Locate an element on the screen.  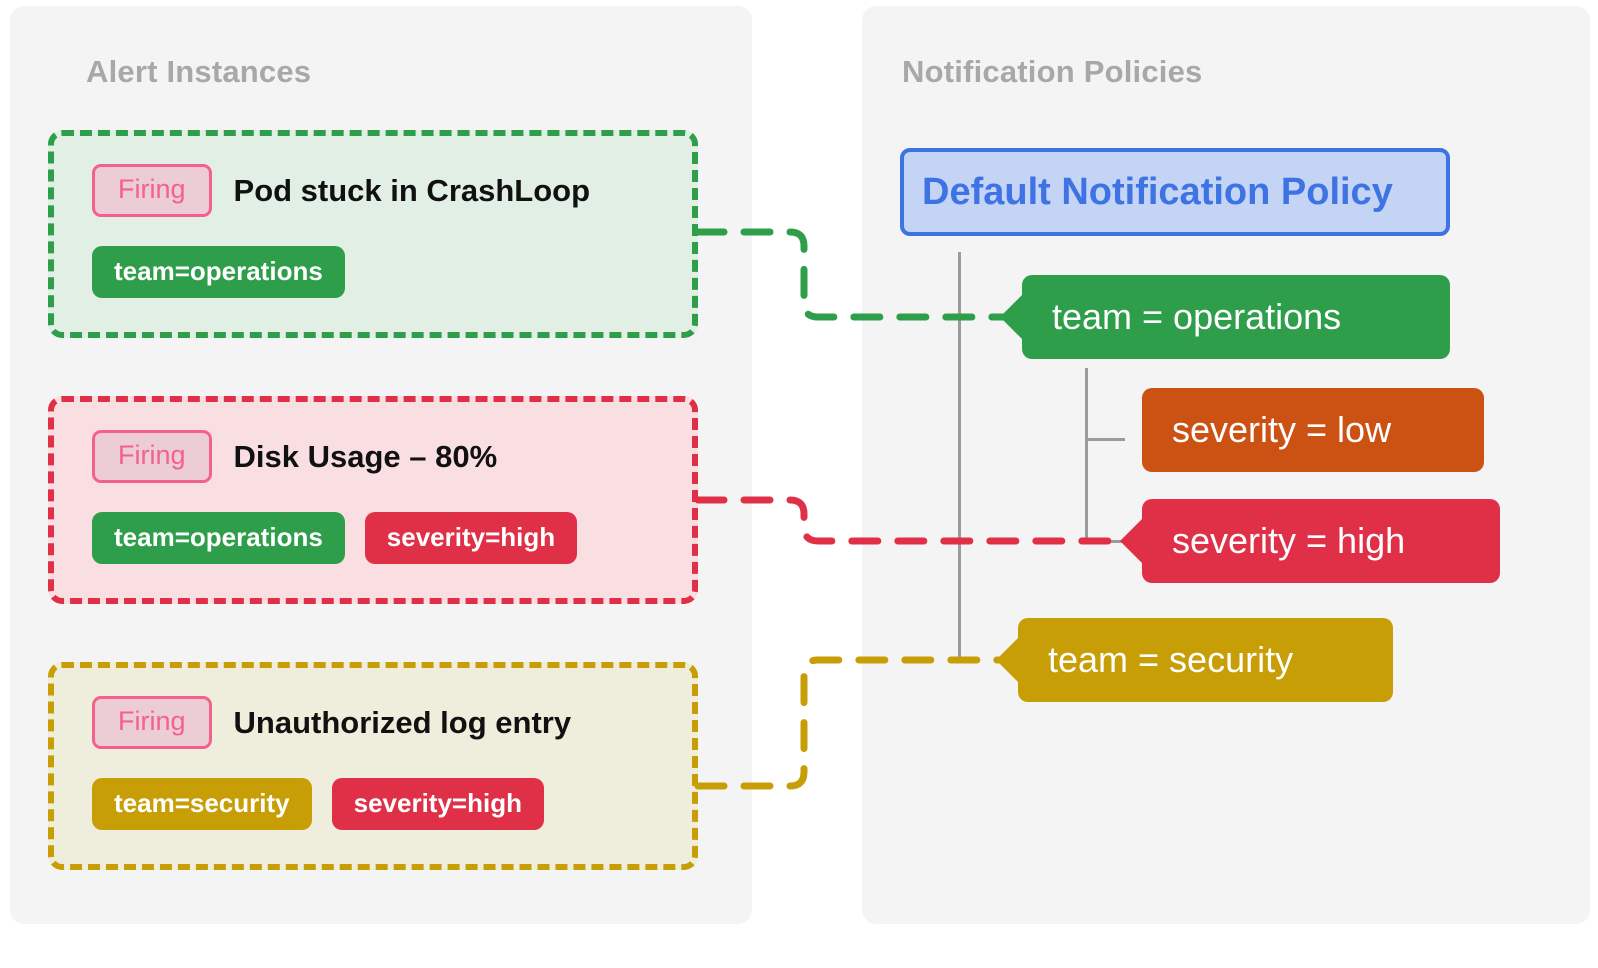
notification-policies-panel-title: Notification Policies is located at coordinates (1052, 71).